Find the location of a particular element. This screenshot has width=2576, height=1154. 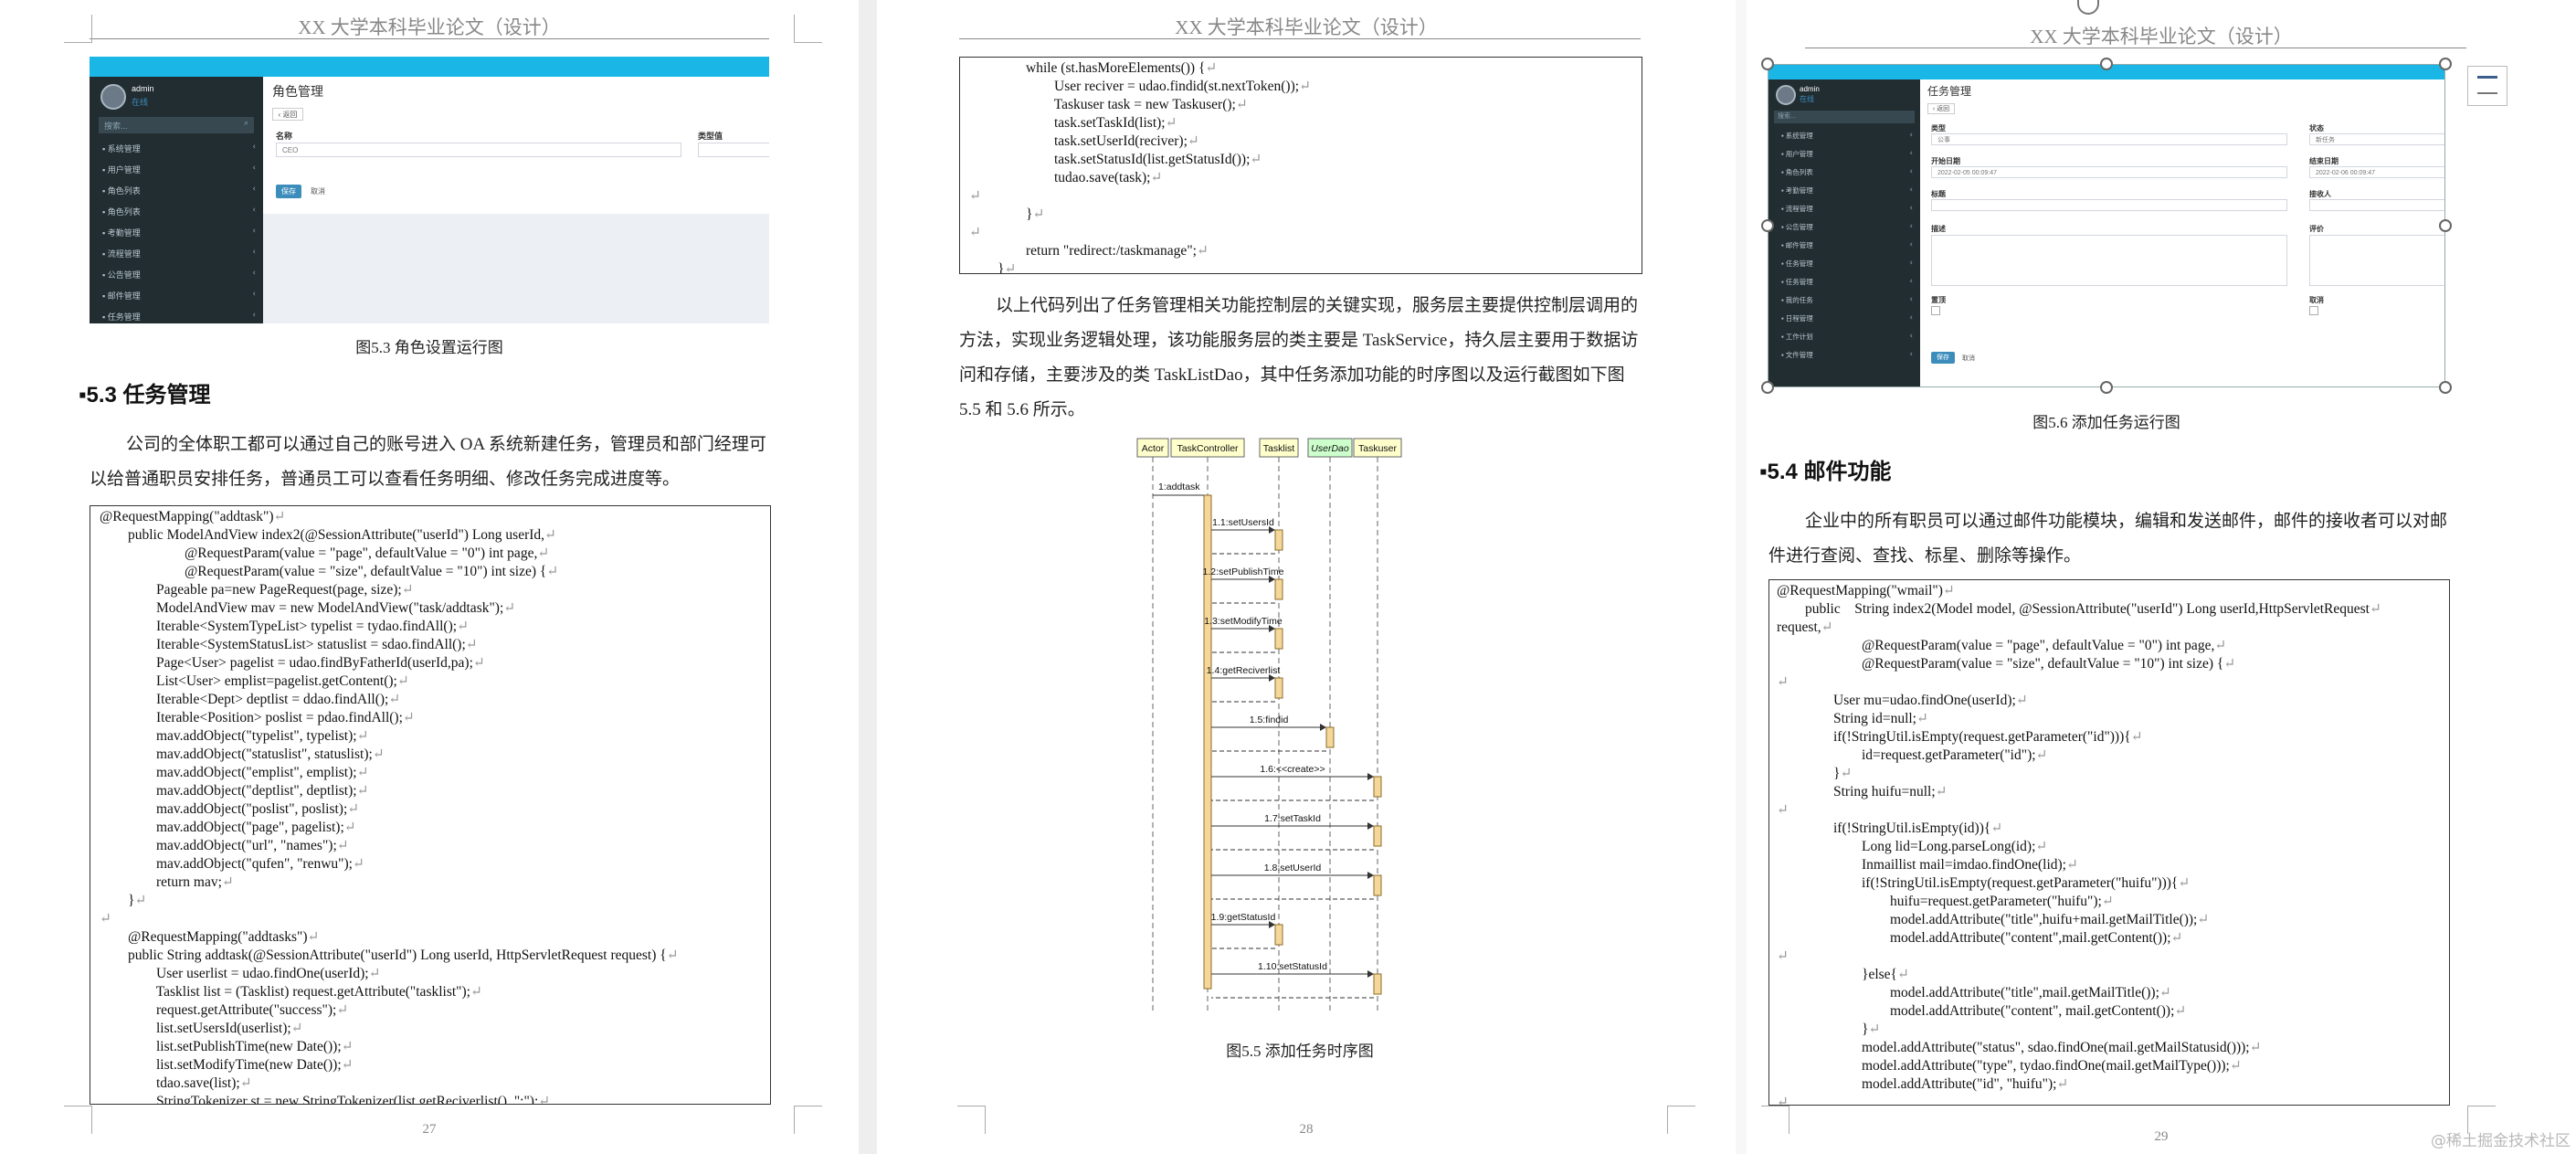

rotate-handle-icon is located at coordinates (2088, 7).